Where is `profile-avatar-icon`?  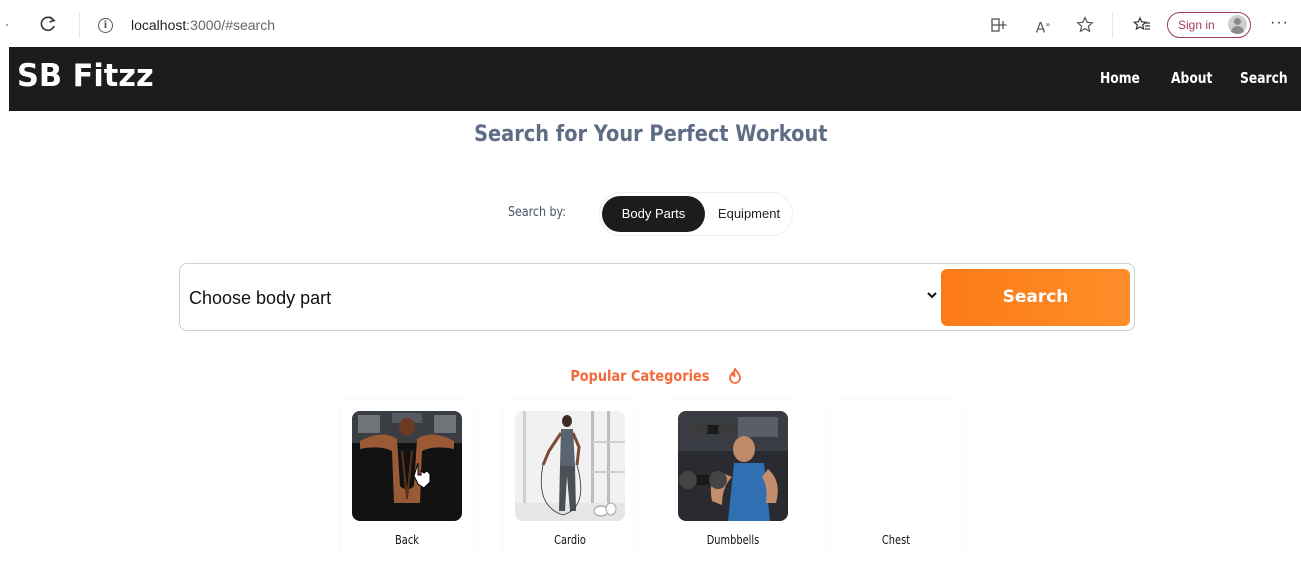
profile-avatar-icon is located at coordinates (1237, 24).